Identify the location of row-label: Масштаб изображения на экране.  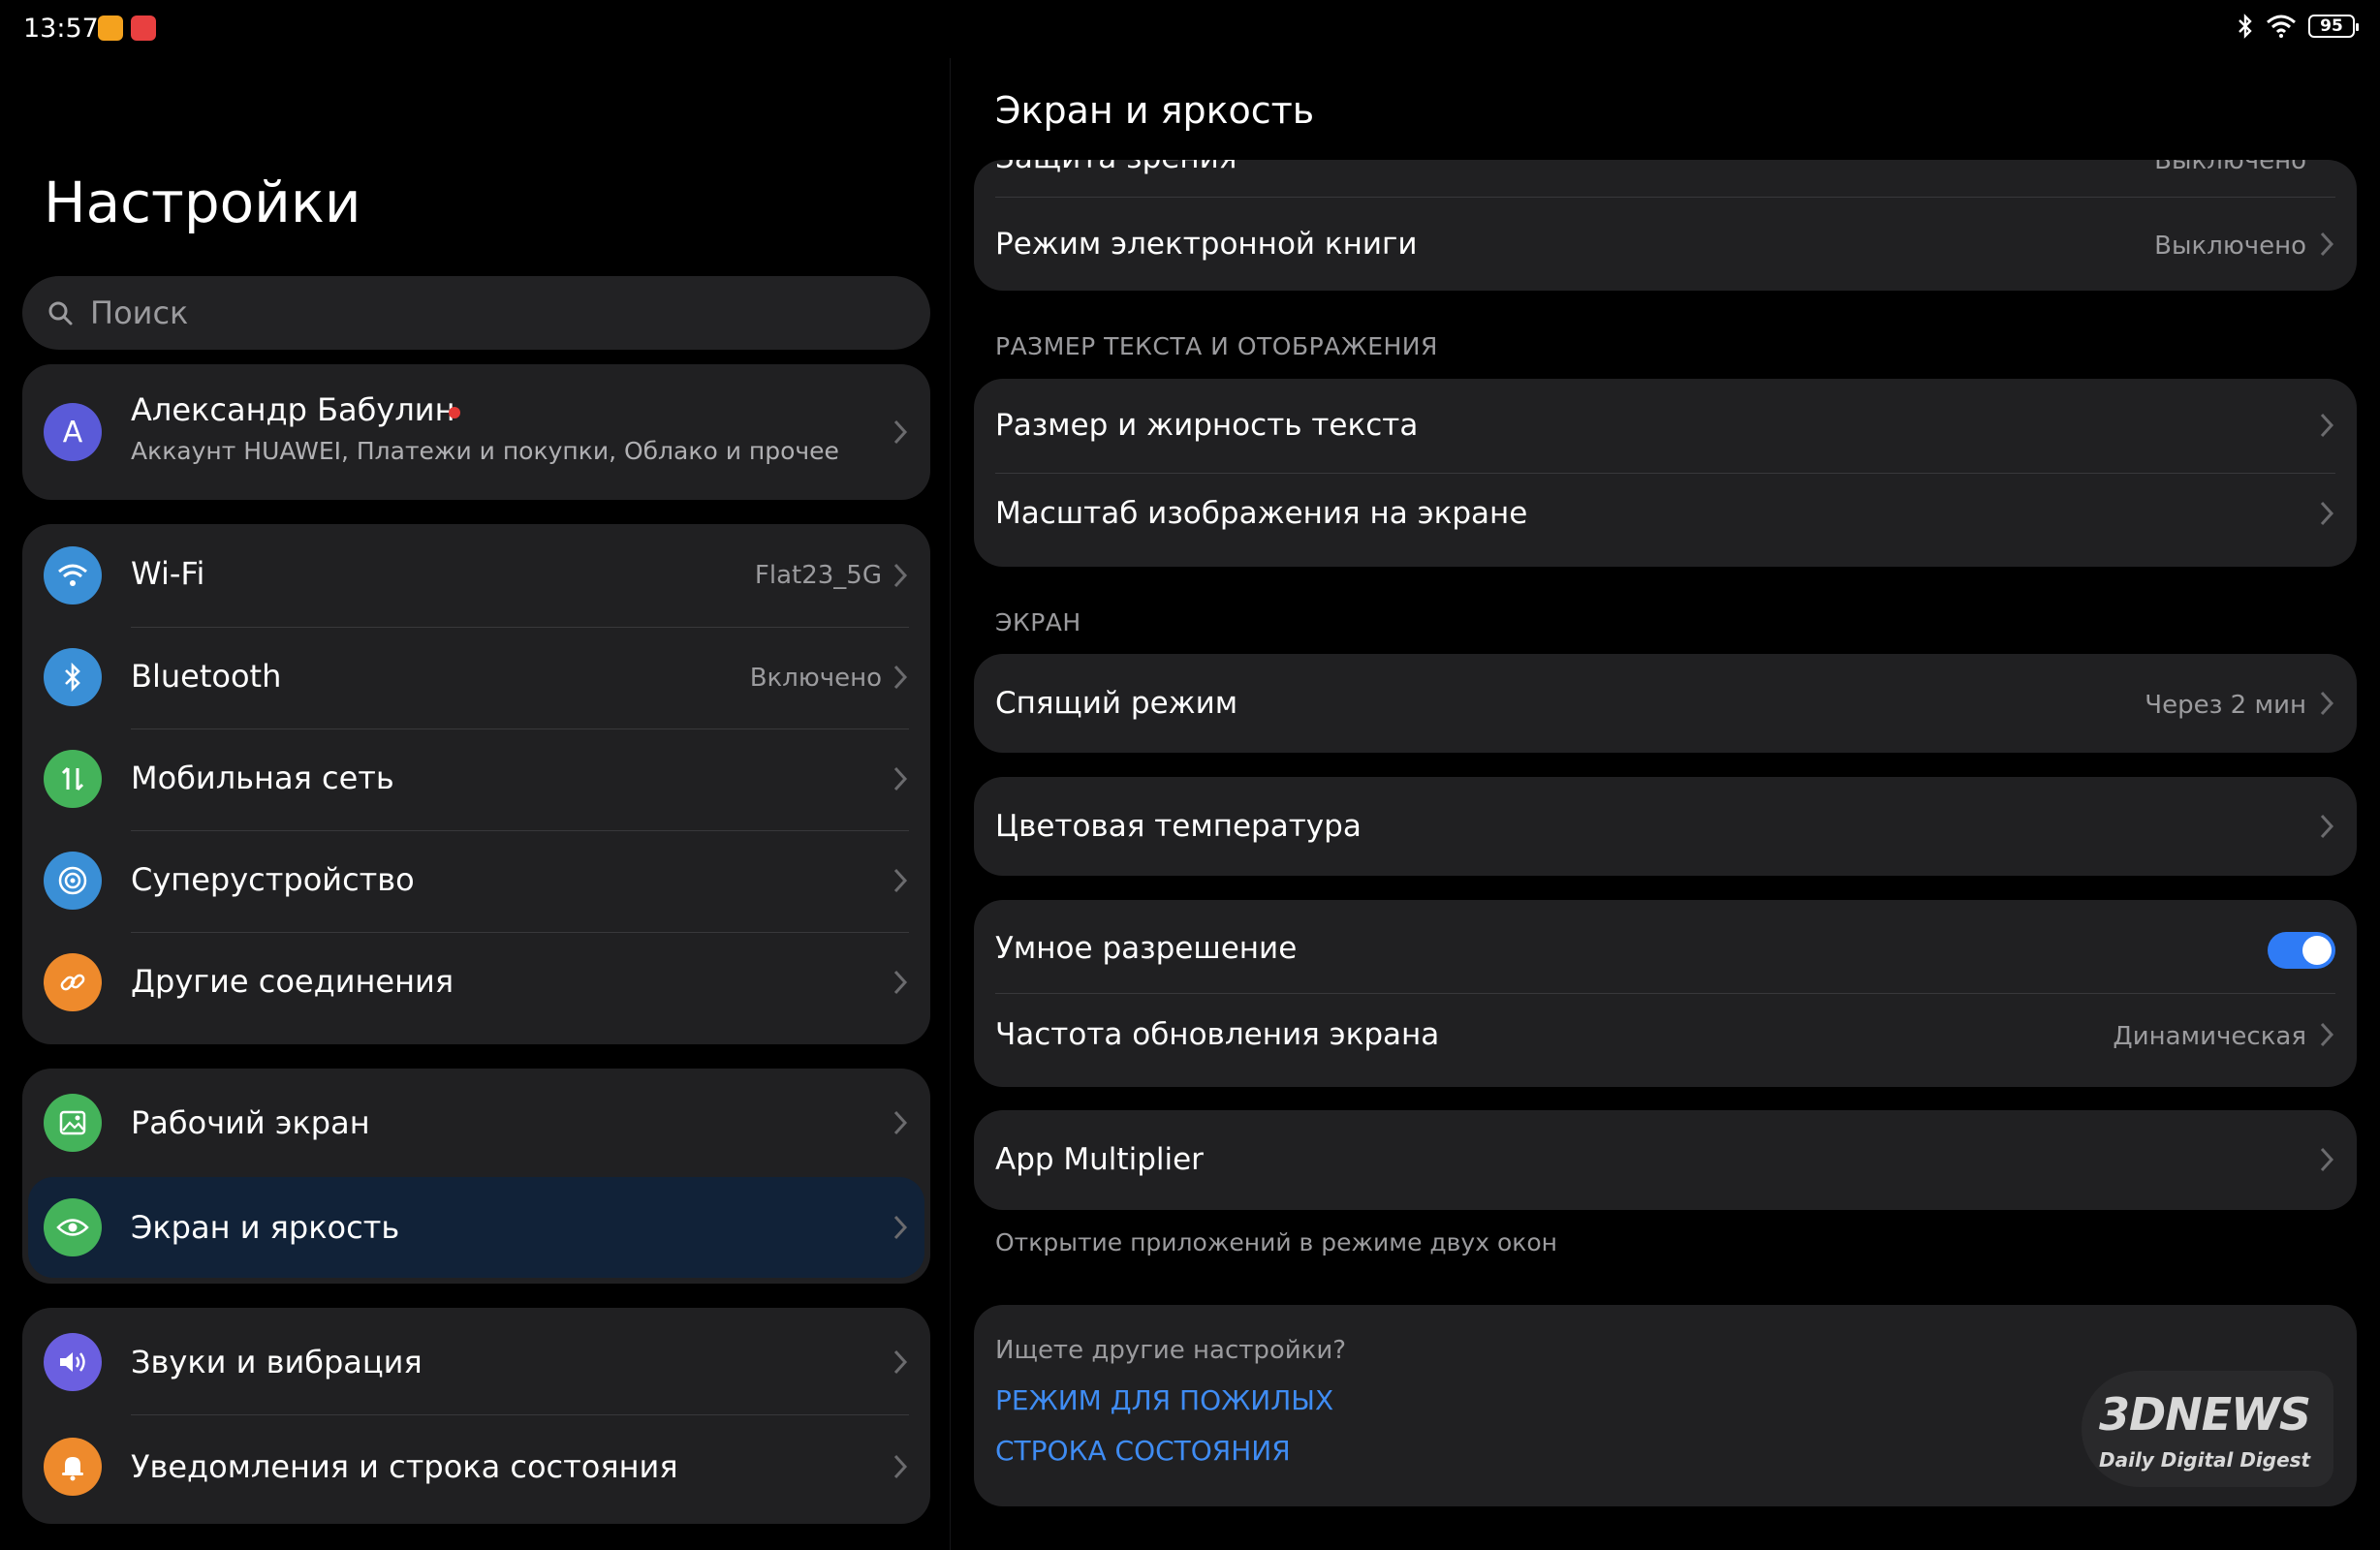
(1261, 513).